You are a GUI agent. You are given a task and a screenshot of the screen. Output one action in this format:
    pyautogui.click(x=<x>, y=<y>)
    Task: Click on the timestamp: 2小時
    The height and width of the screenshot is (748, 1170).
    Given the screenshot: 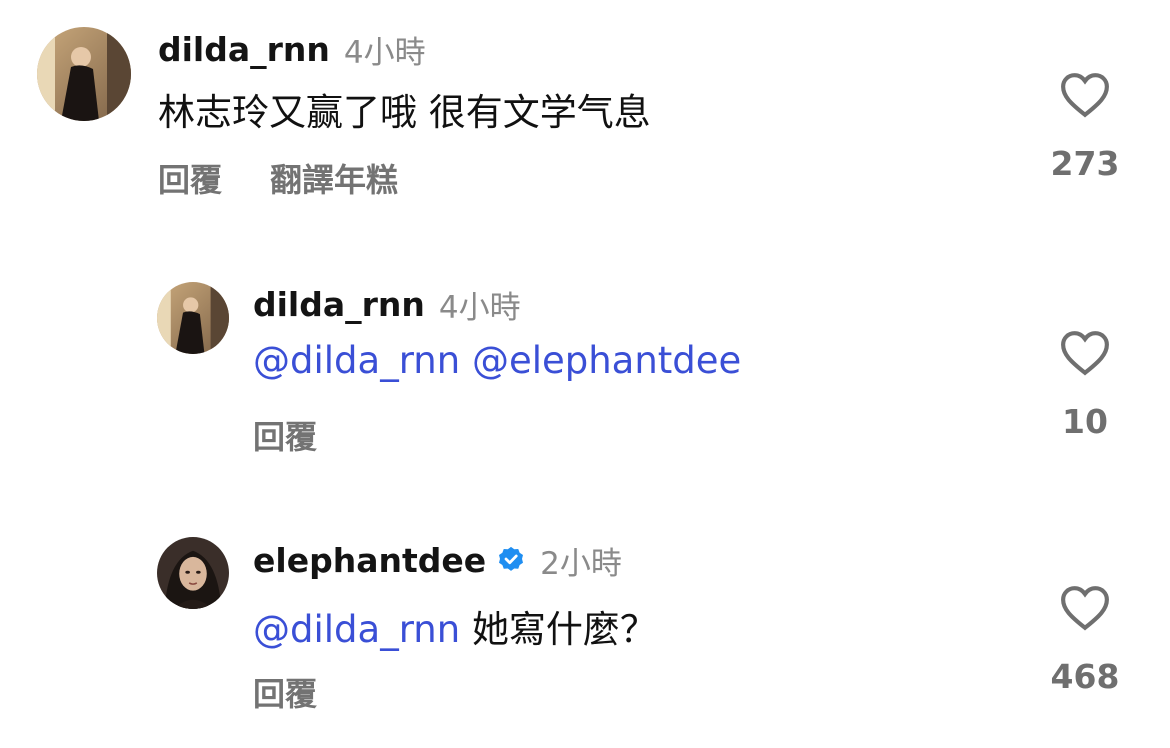 What is the action you would take?
    pyautogui.click(x=581, y=563)
    